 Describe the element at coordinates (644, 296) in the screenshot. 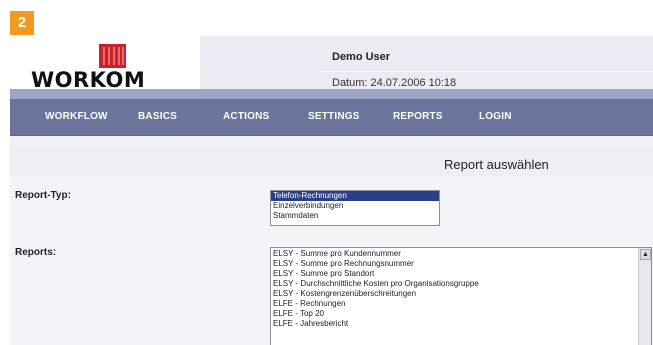

I see `reports-scrollbar: ▲` at that location.